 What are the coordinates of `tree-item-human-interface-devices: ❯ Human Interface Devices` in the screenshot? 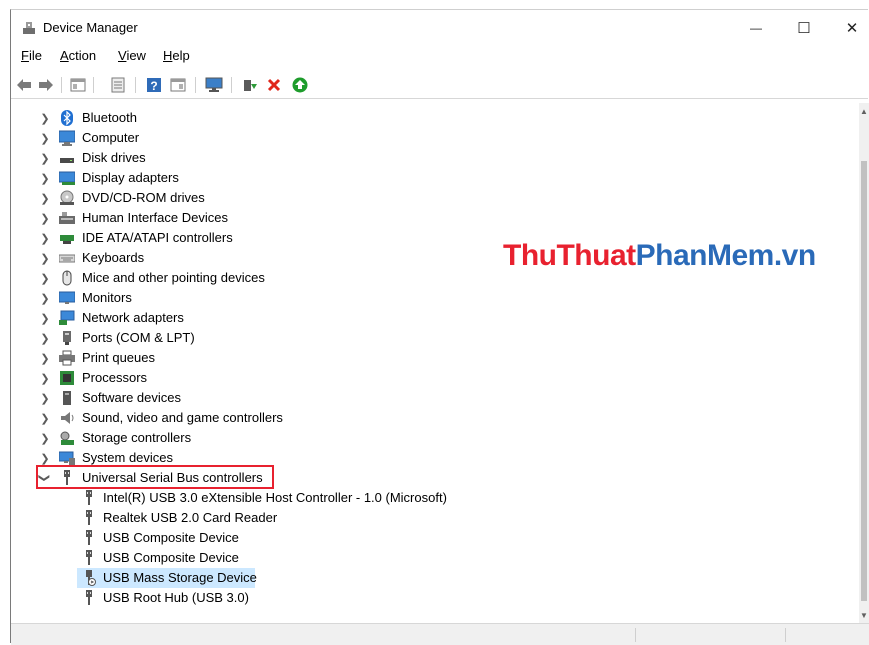 It's located at (421, 218).